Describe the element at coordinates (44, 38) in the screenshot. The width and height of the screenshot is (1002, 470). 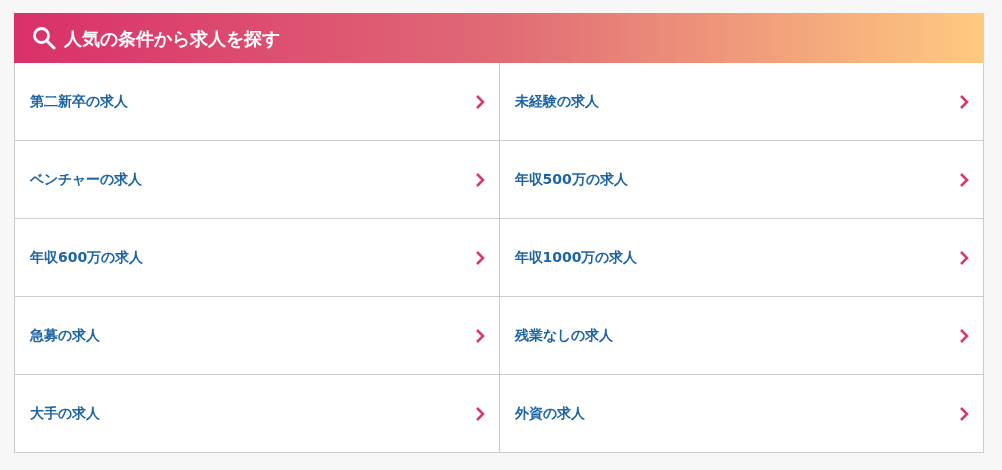
I see `search-icon` at that location.